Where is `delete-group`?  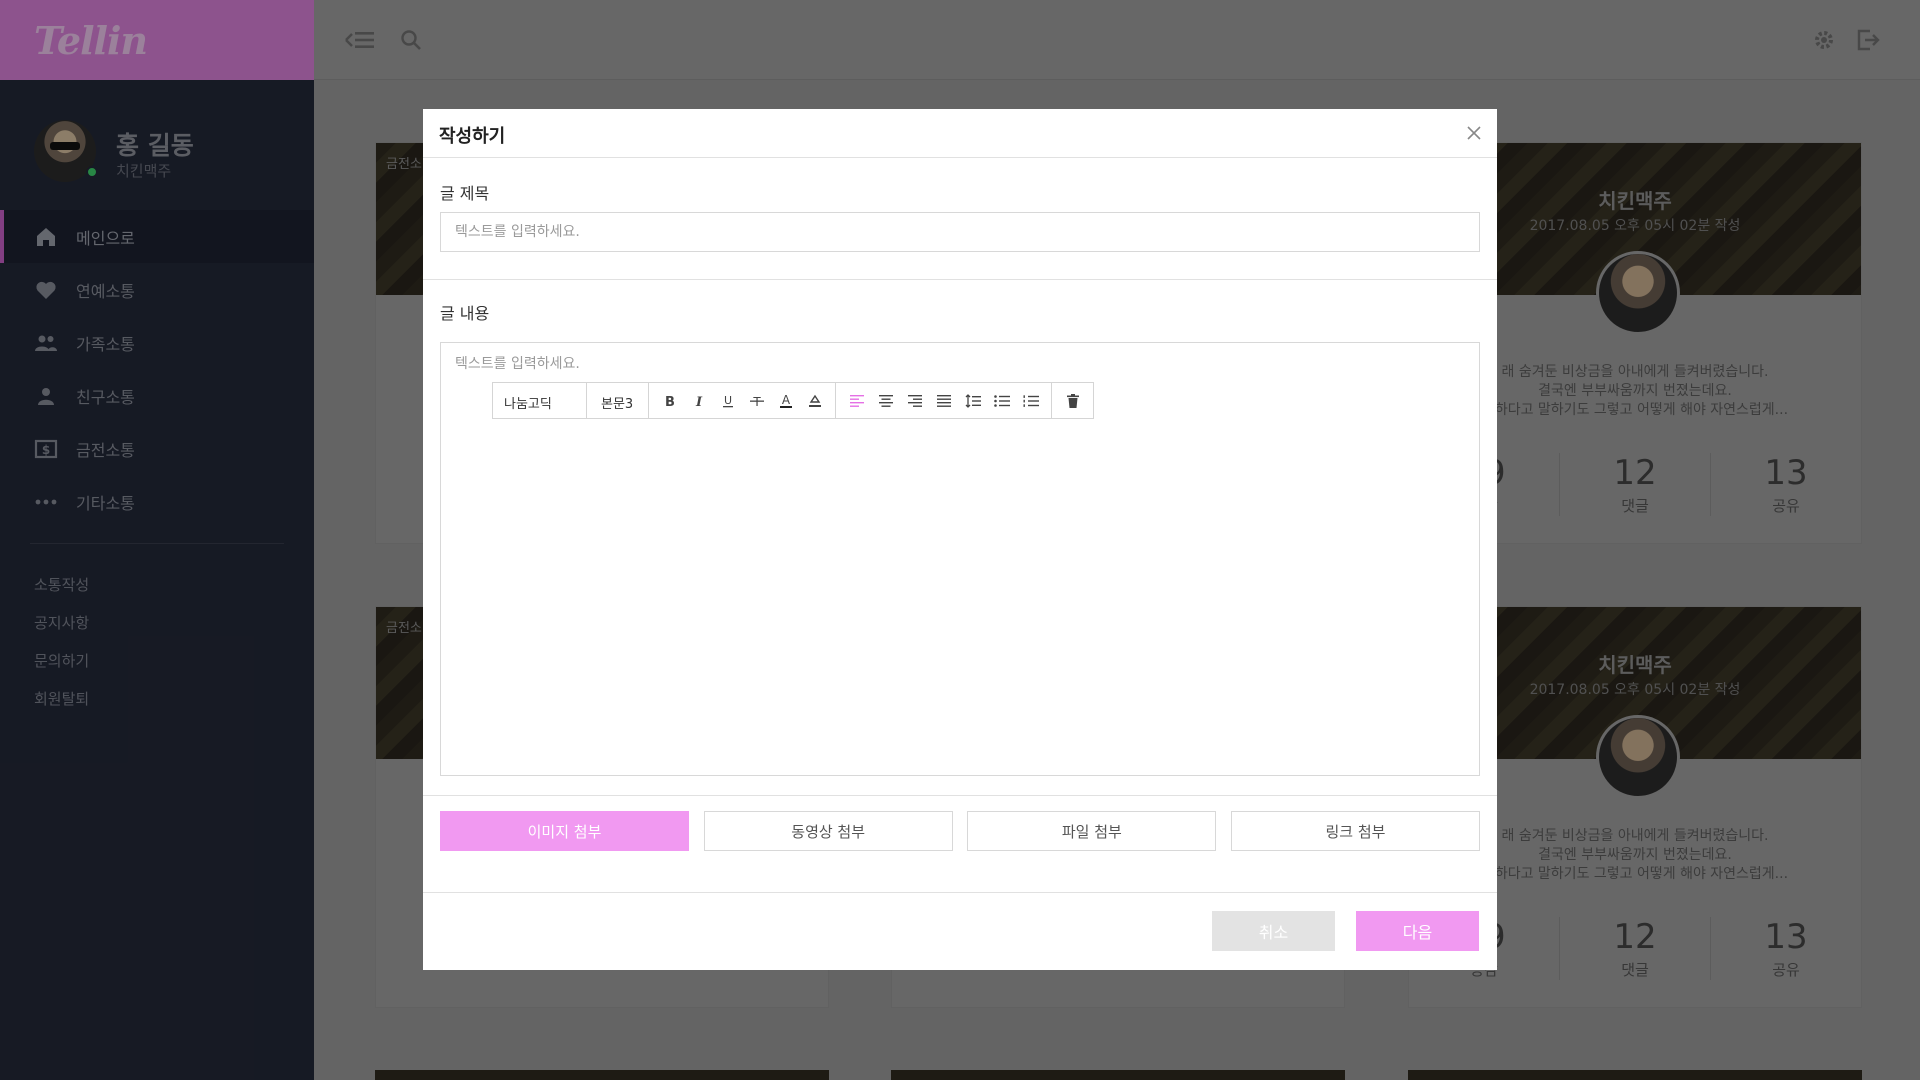 delete-group is located at coordinates (1072, 400).